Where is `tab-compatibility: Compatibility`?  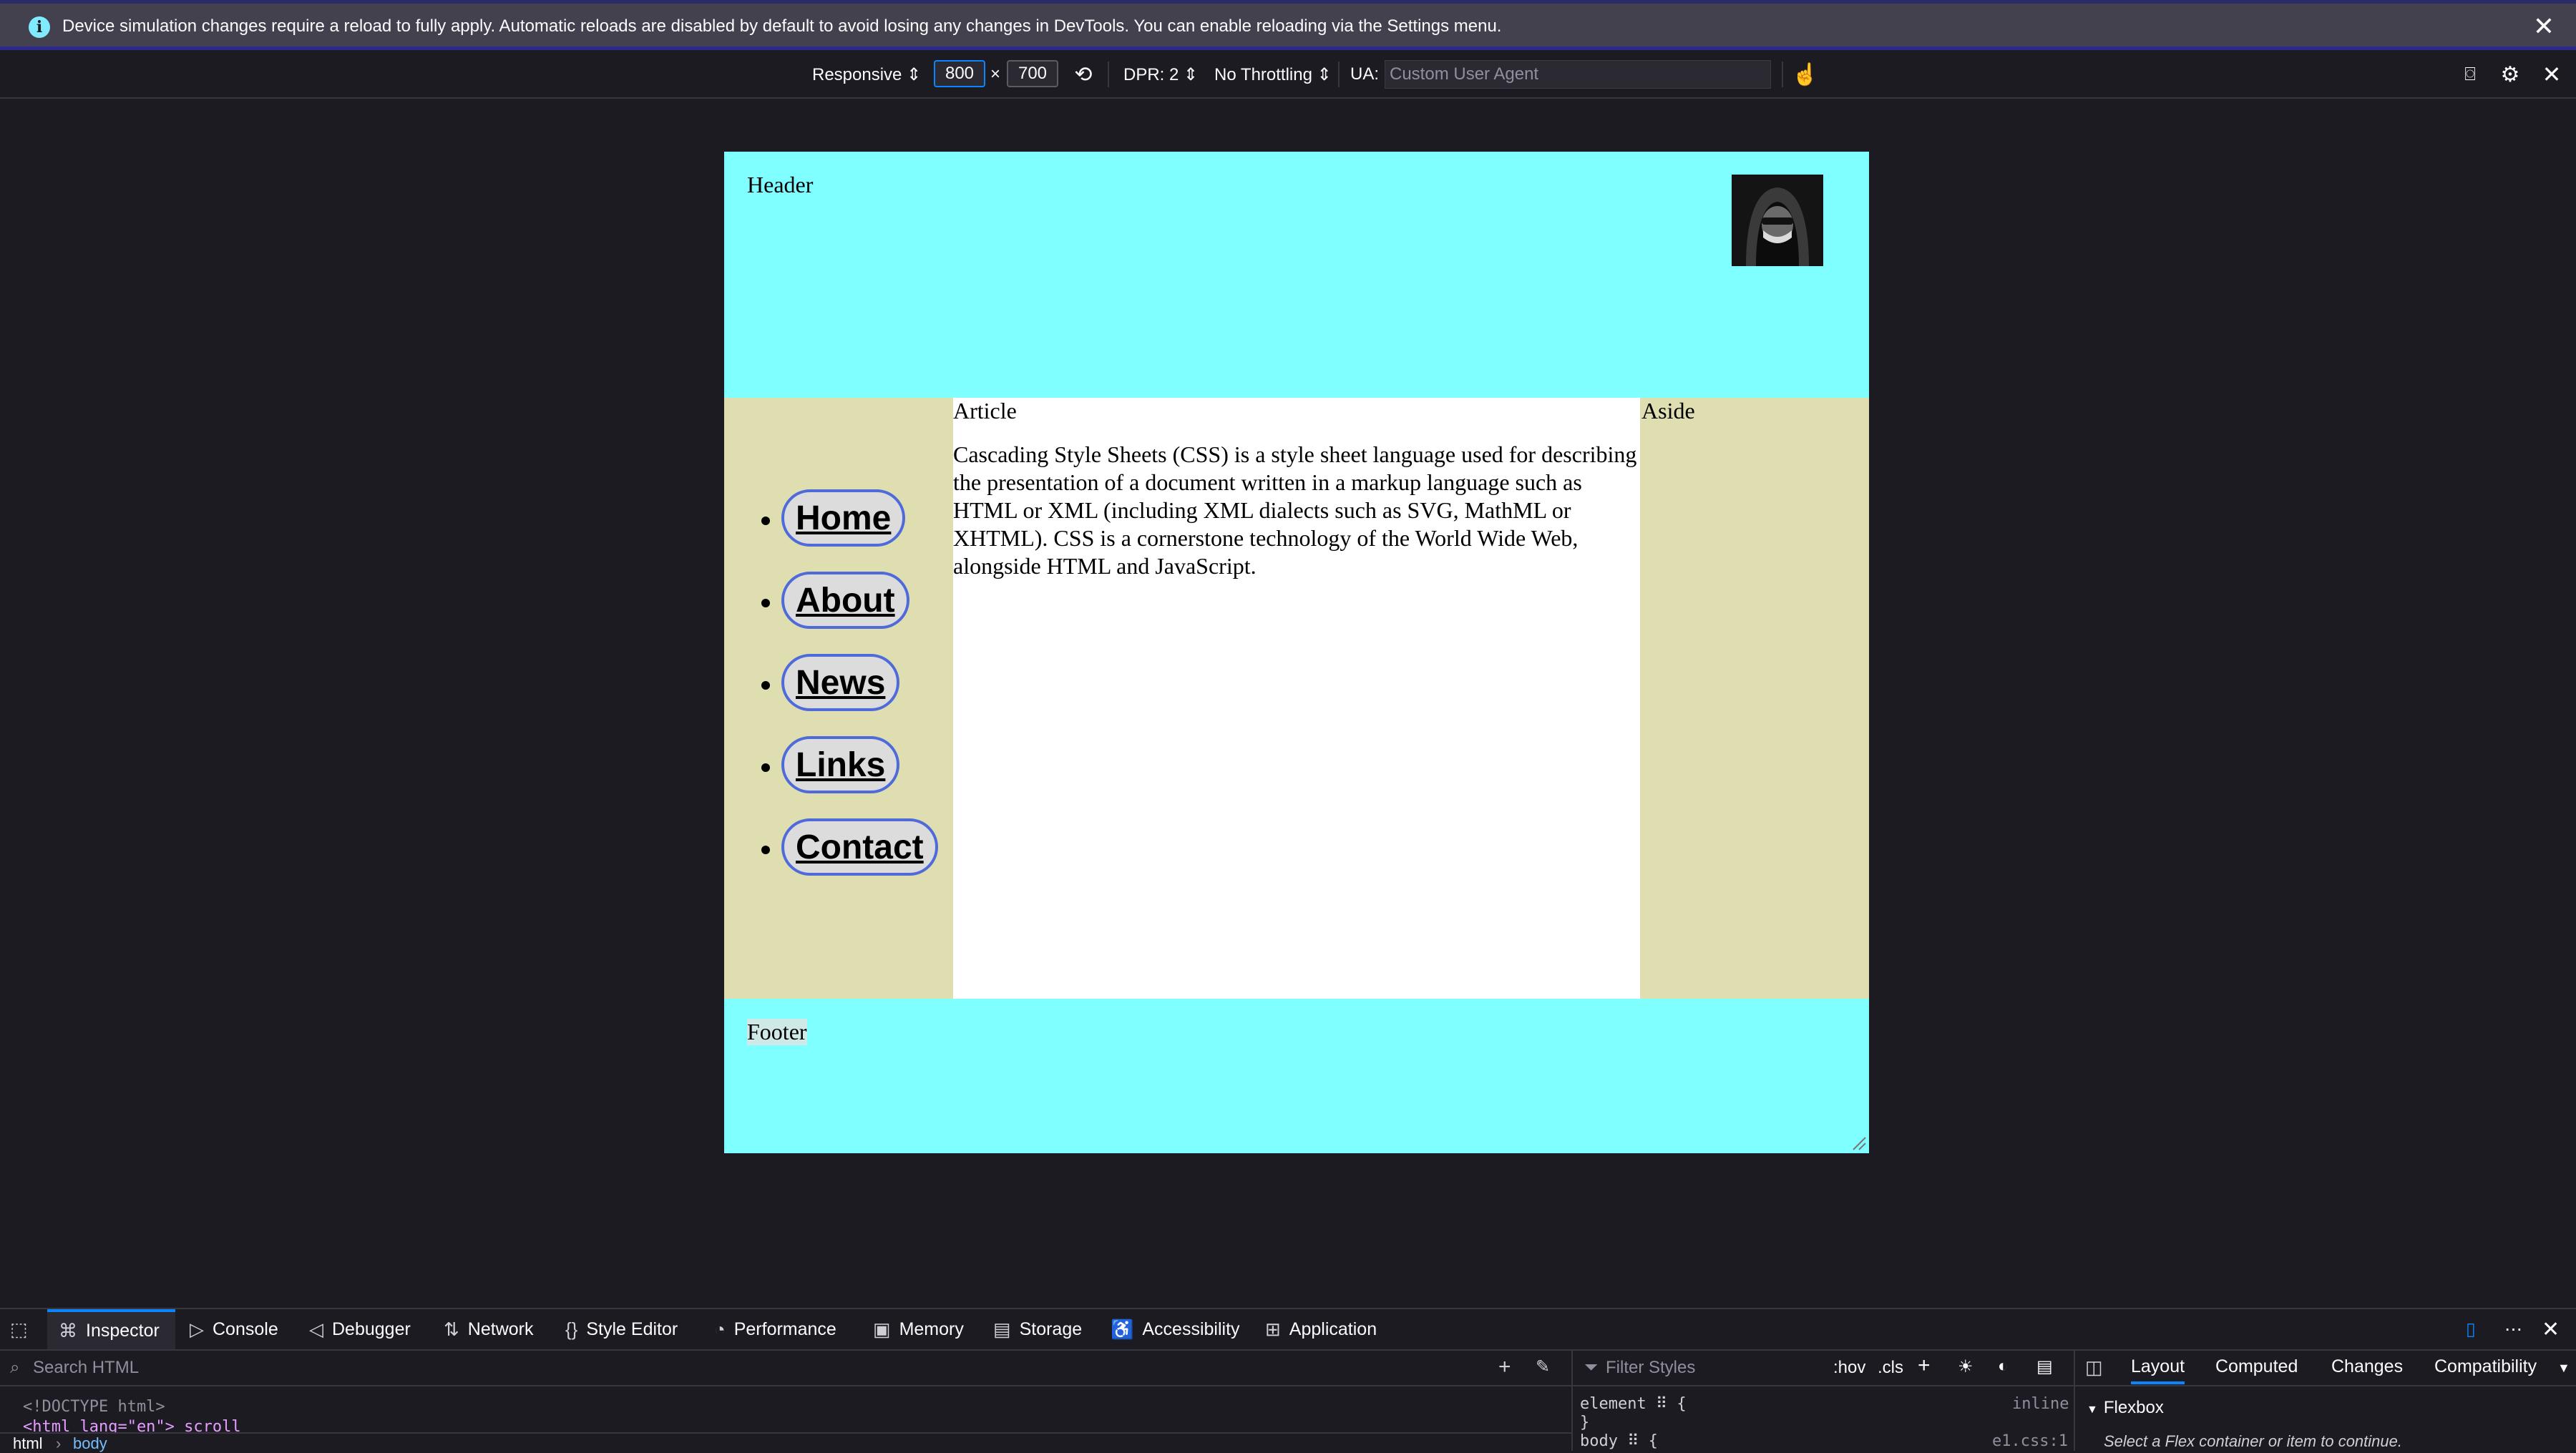 tab-compatibility: Compatibility is located at coordinates (2485, 1367).